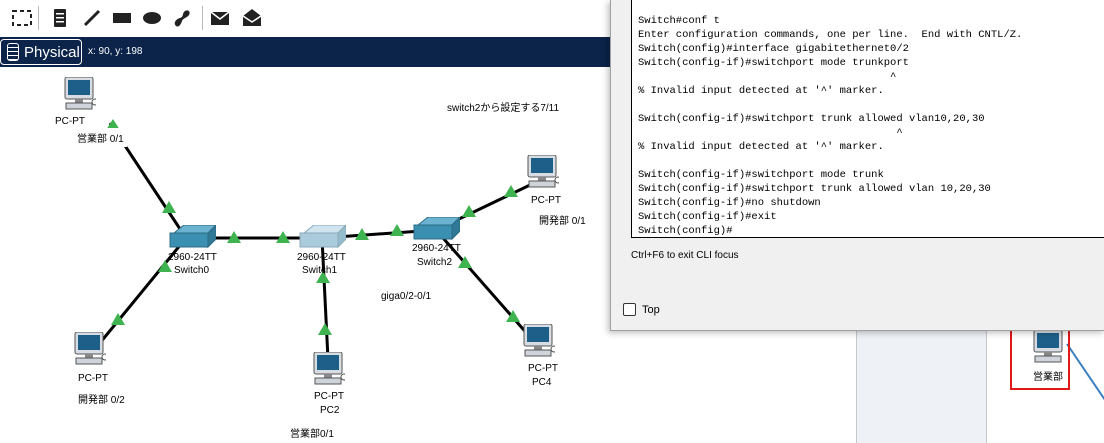 Image resolution: width=1104 pixels, height=443 pixels. Describe the element at coordinates (546, 200) in the screenshot. I see `pc3-model-label: PC-PT` at that location.